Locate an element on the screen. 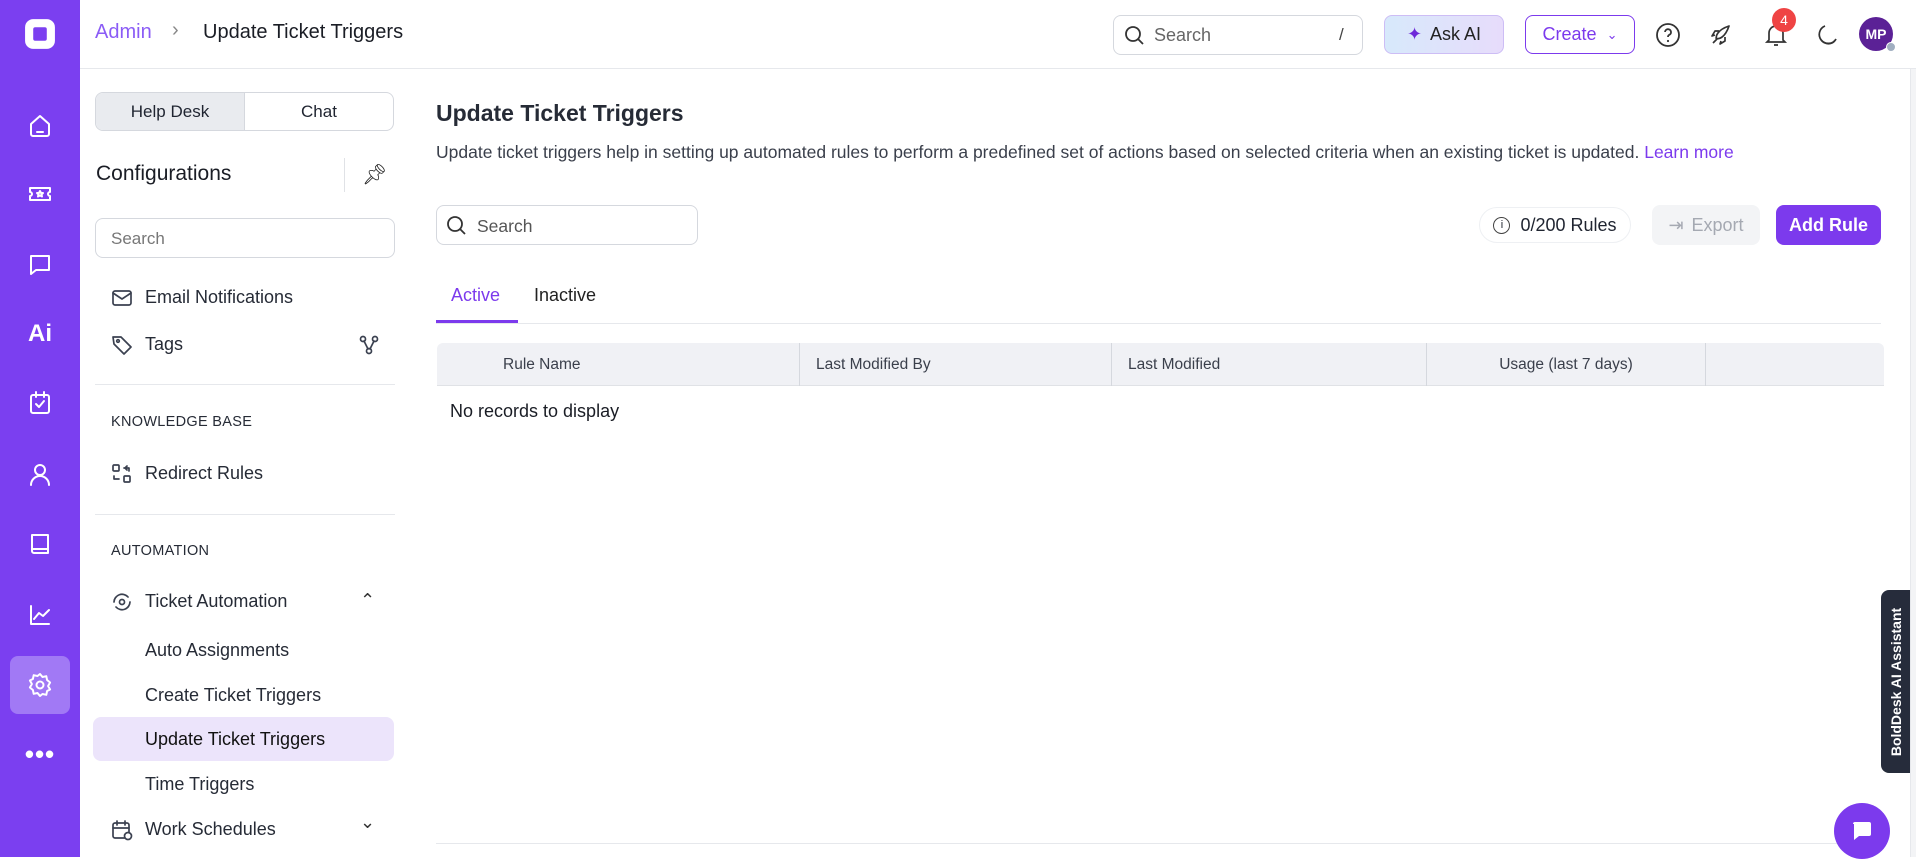 The image size is (1916, 859). calendar-clock-icon is located at coordinates (122, 830).